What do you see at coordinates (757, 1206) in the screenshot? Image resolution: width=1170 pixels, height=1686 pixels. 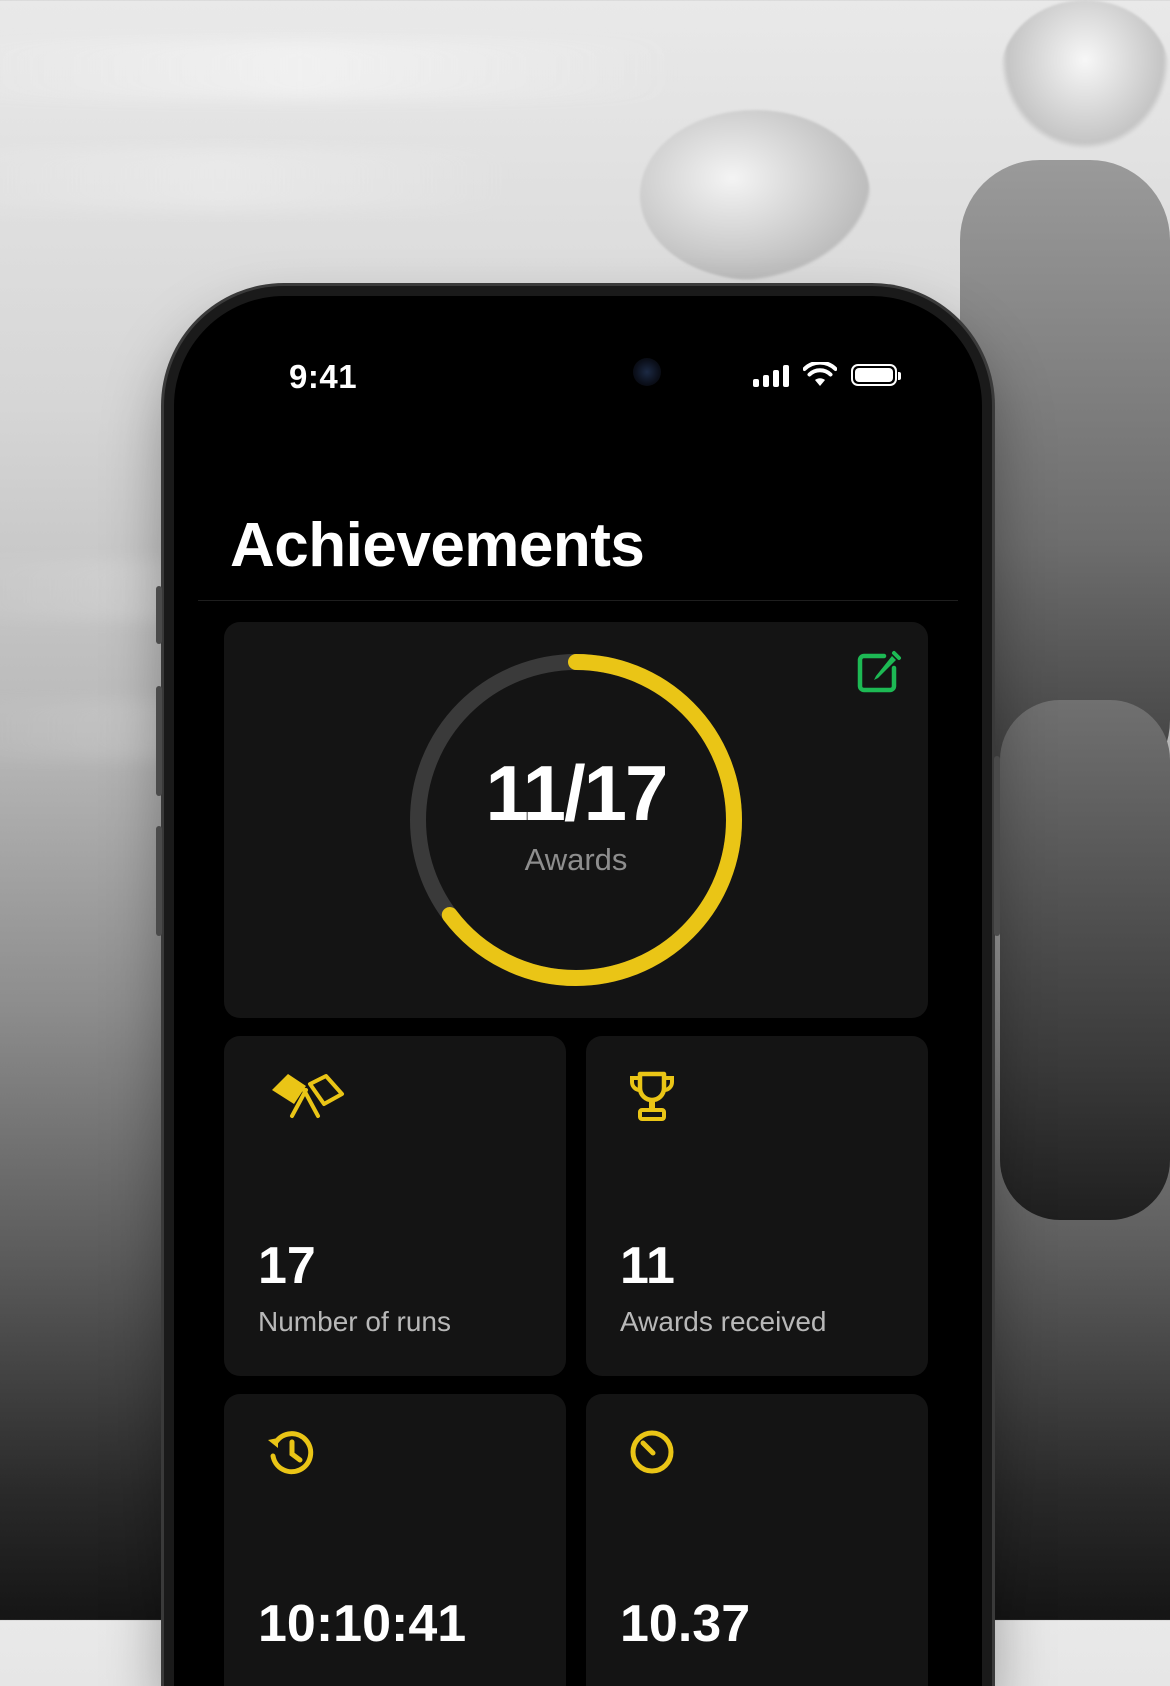 I see `stat-card-awards: 11 Awards received` at bounding box center [757, 1206].